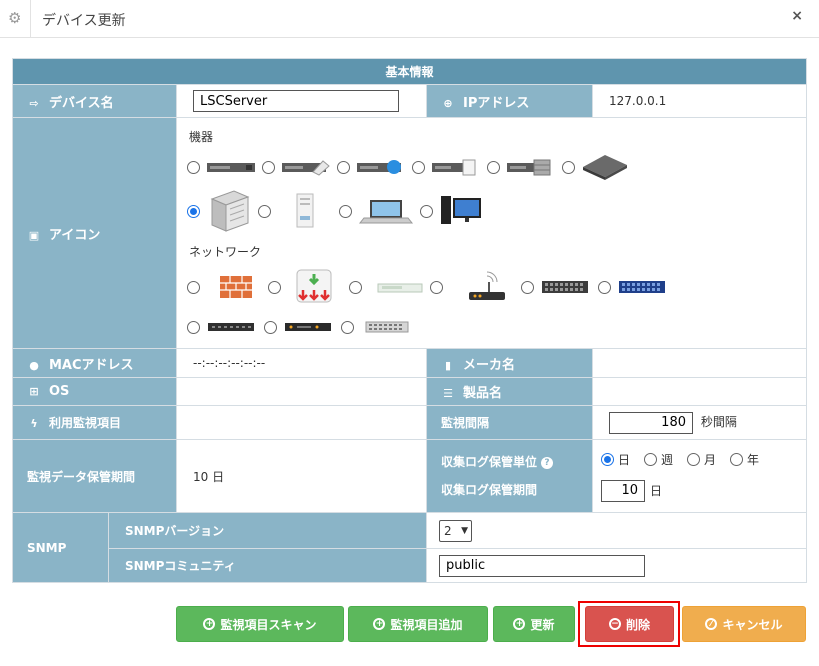 This screenshot has width=819, height=666. Describe the element at coordinates (703, 459) in the screenshot. I see `log-unit-month: 月` at that location.